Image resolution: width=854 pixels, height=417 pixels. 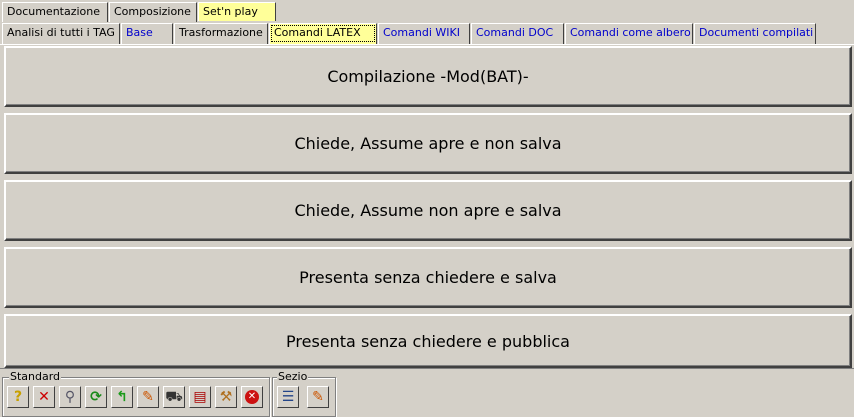 What do you see at coordinates (323, 33) in the screenshot?
I see `tab-comandi-latex: Comandi LATEX` at bounding box center [323, 33].